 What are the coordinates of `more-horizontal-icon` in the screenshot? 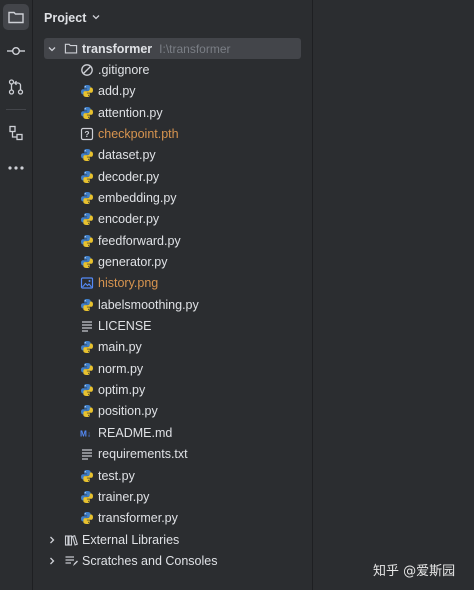 It's located at (16, 168).